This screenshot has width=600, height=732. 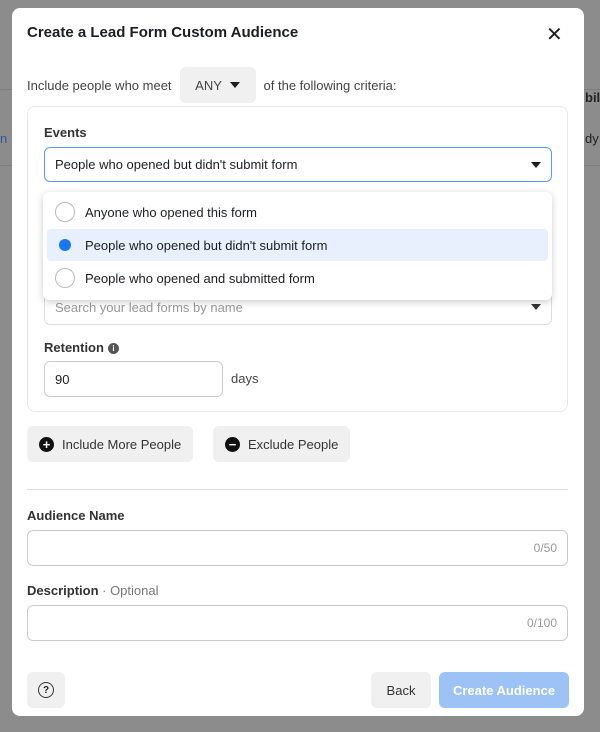 I want to click on back-button: Back, so click(x=401, y=690).